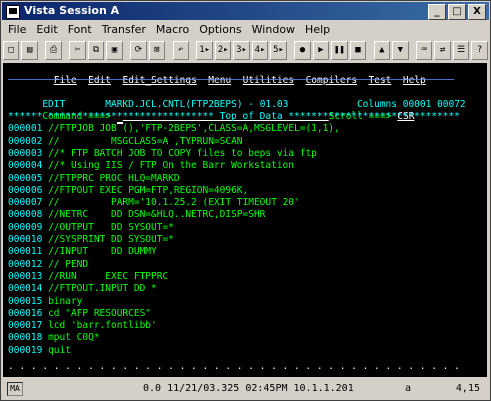 The image size is (491, 401). Describe the element at coordinates (278, 50) in the screenshot. I see `macro-5-icon: 5▸` at that location.